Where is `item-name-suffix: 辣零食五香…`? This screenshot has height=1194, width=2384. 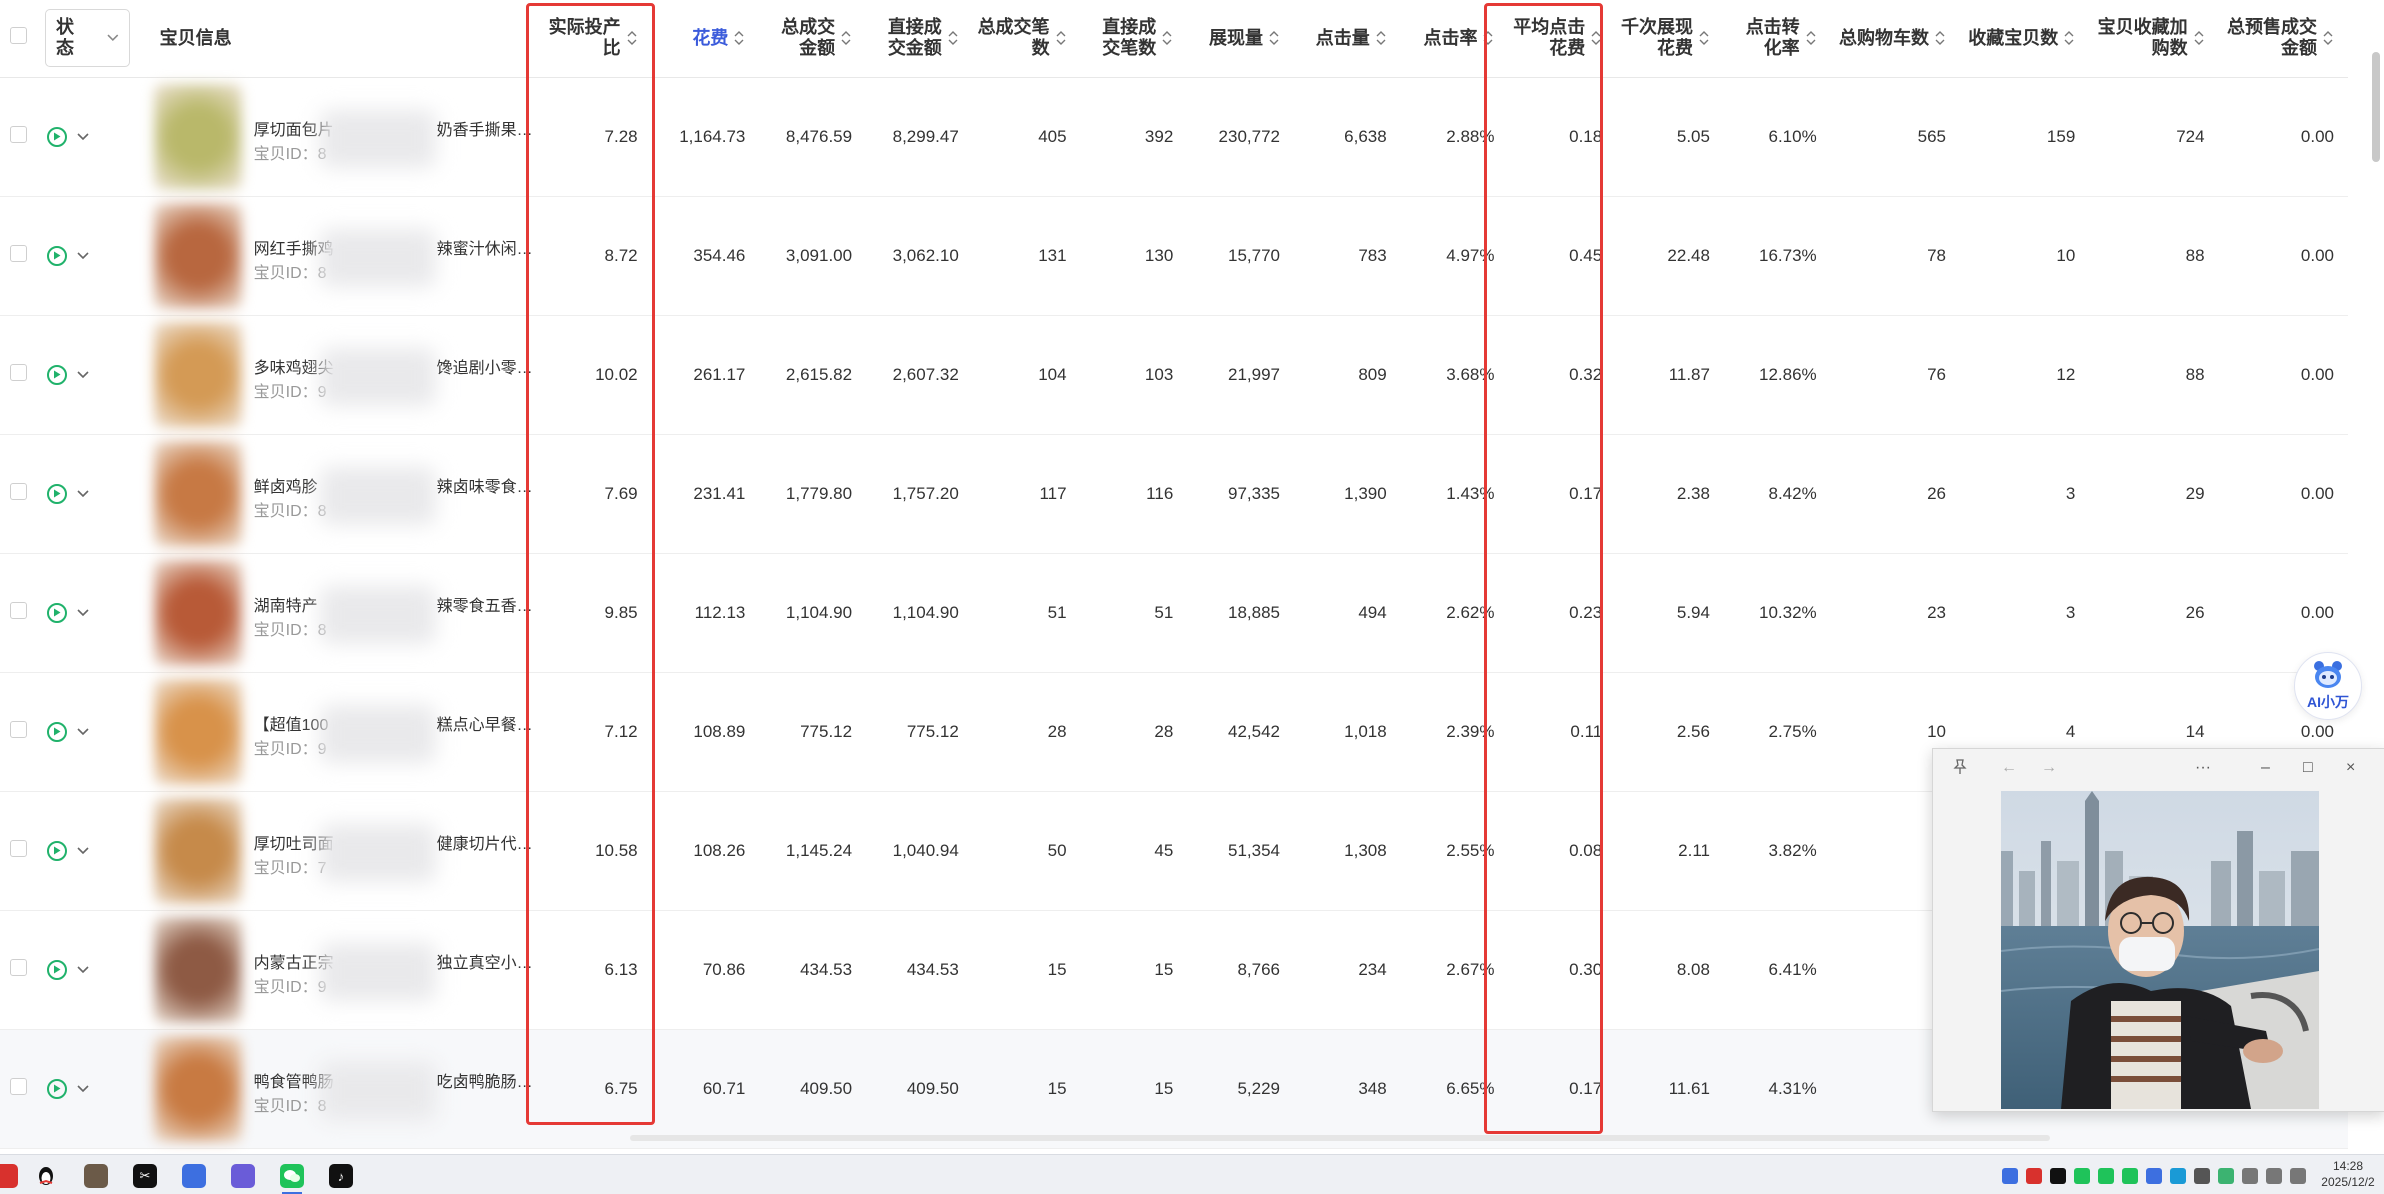 item-name-suffix: 辣零食五香… is located at coordinates (485, 604).